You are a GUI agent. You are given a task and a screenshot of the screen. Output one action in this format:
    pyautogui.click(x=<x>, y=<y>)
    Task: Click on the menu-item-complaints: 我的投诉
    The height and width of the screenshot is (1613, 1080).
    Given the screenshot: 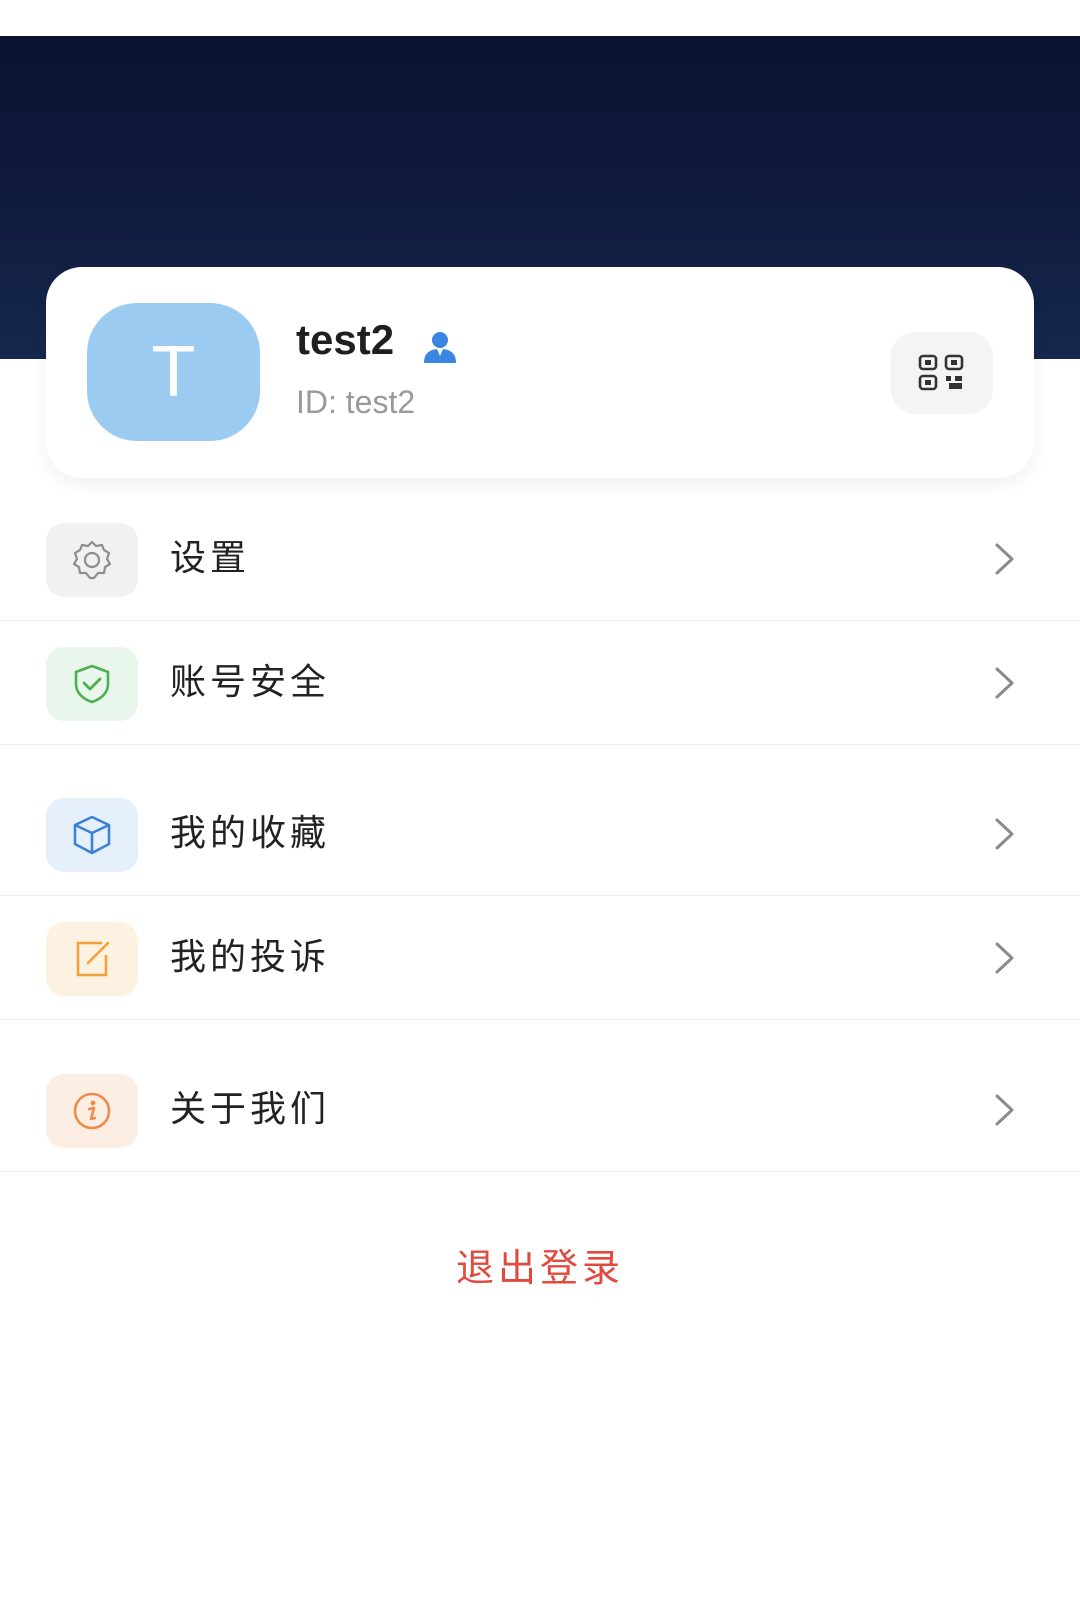 What is the action you would take?
    pyautogui.click(x=540, y=958)
    